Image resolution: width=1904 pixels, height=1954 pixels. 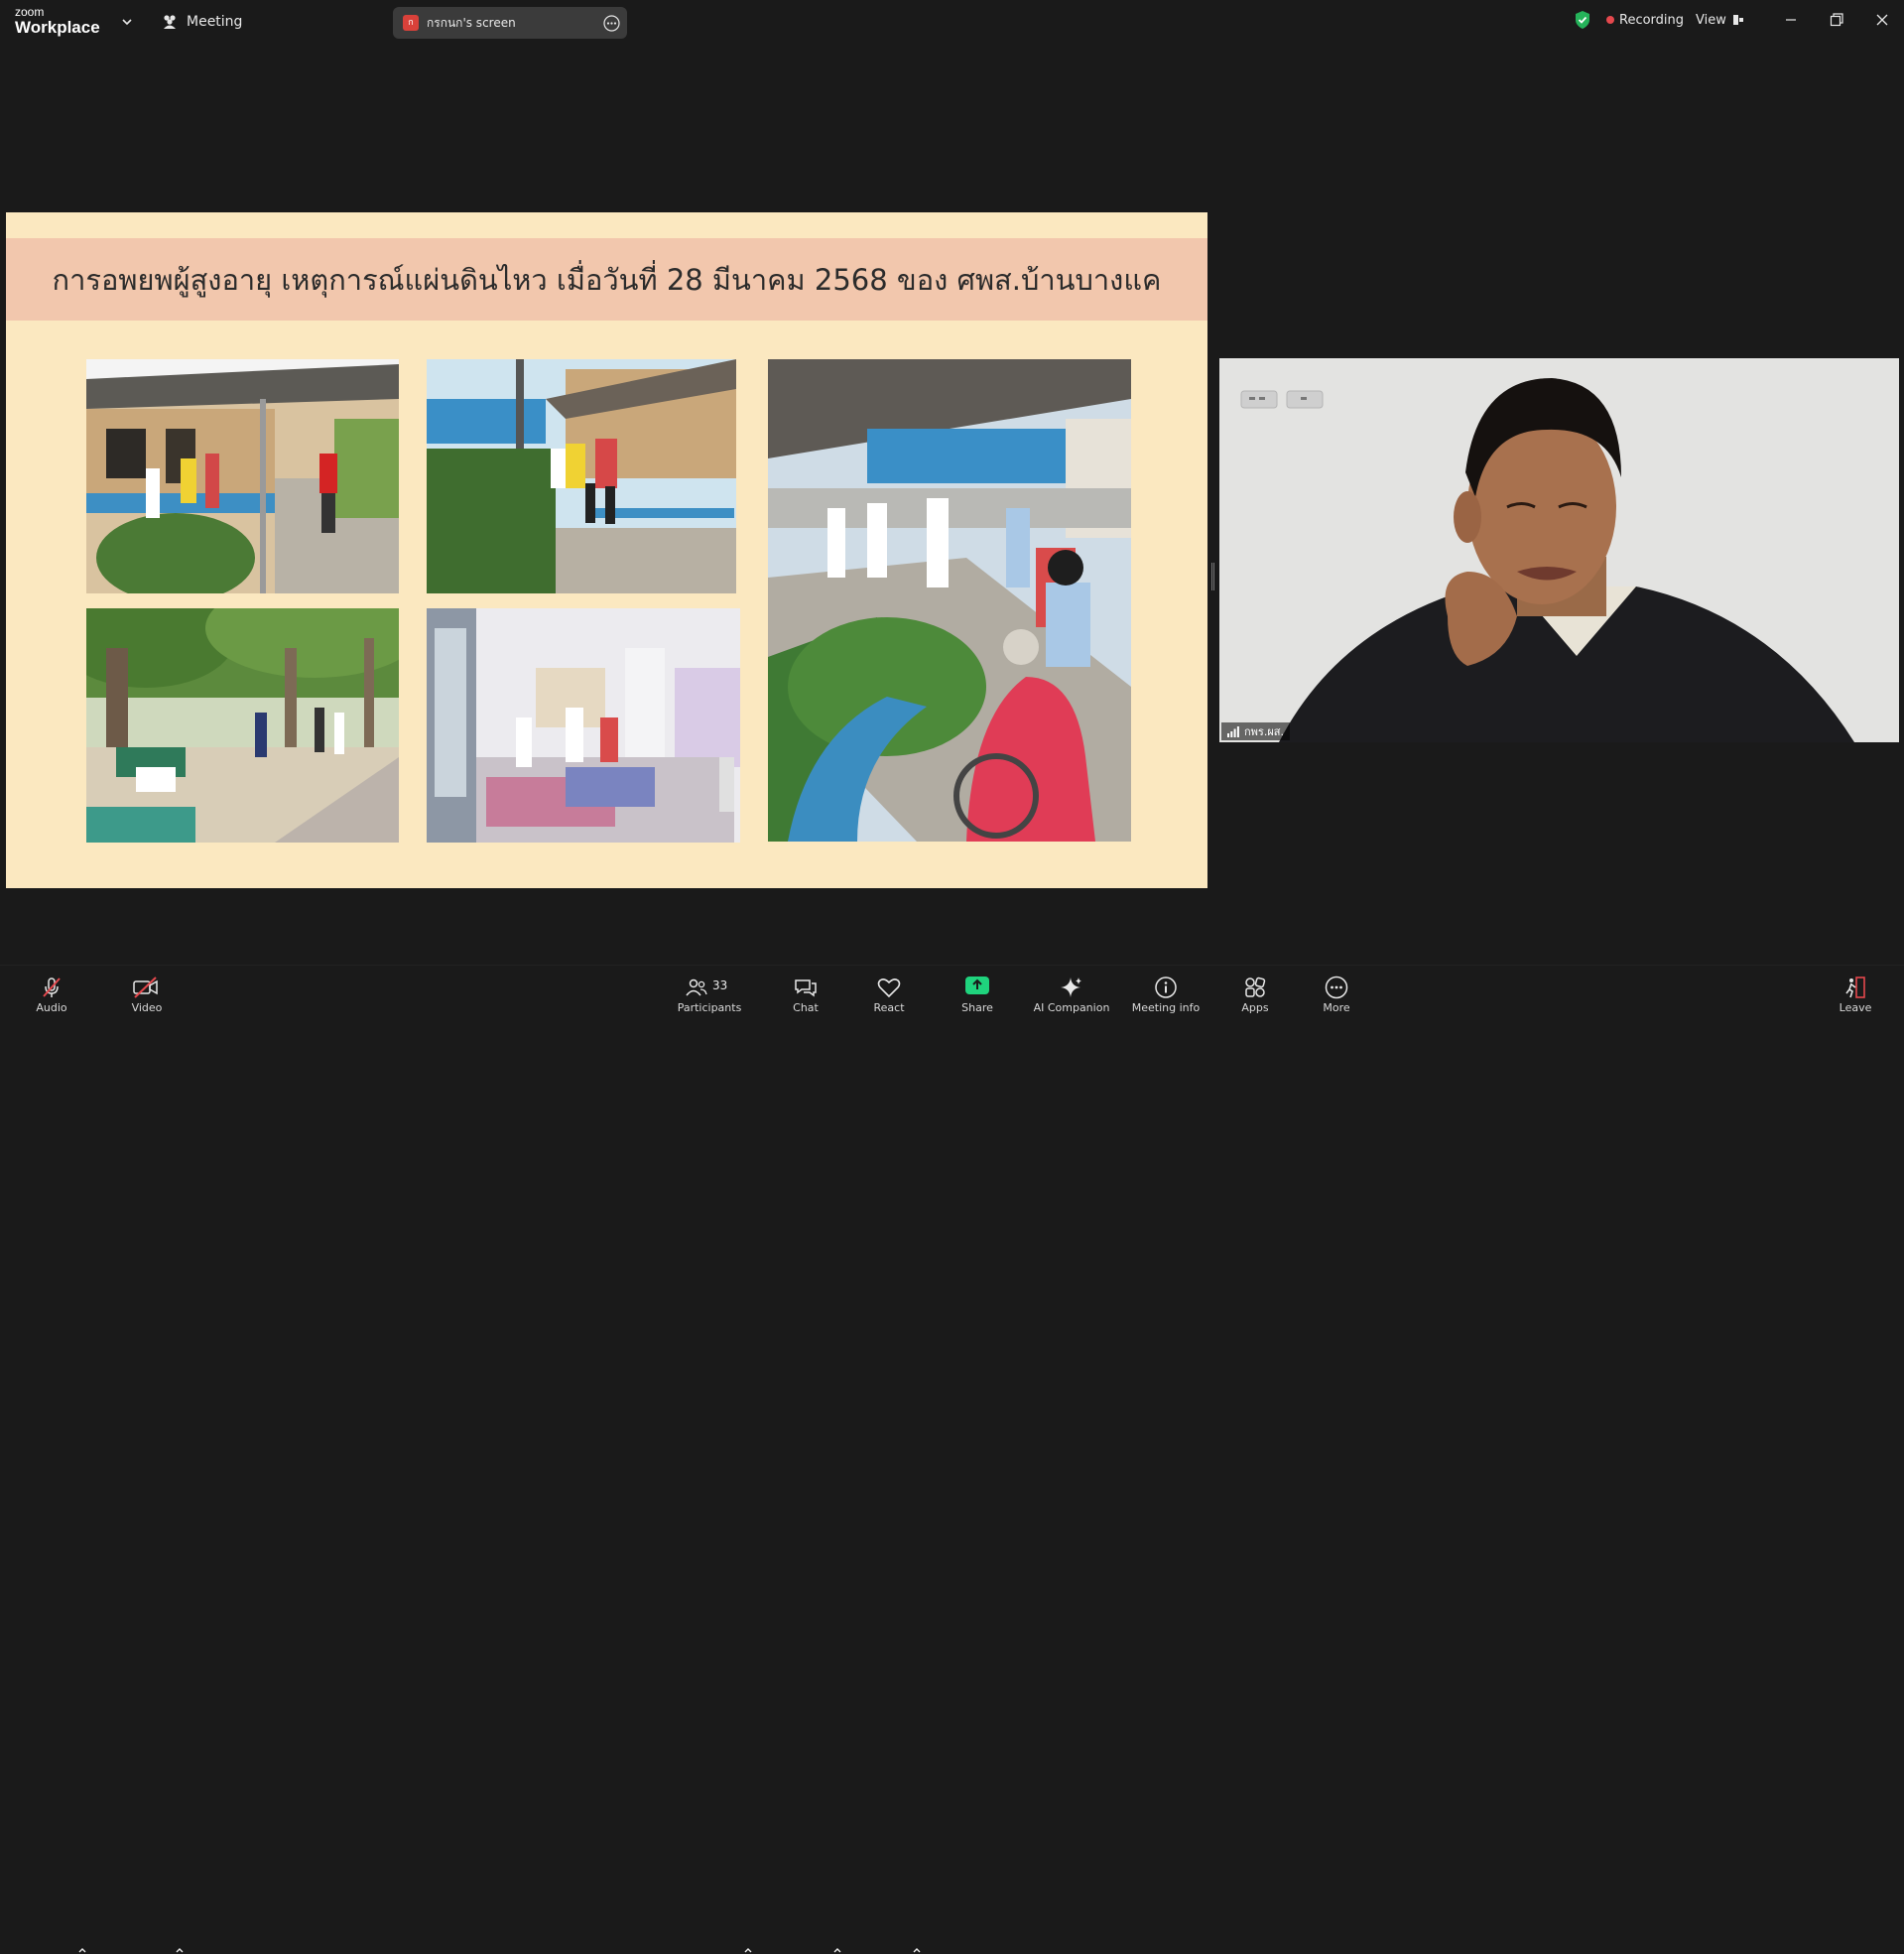 What do you see at coordinates (1610, 20) in the screenshot?
I see `recording-dot-icon` at bounding box center [1610, 20].